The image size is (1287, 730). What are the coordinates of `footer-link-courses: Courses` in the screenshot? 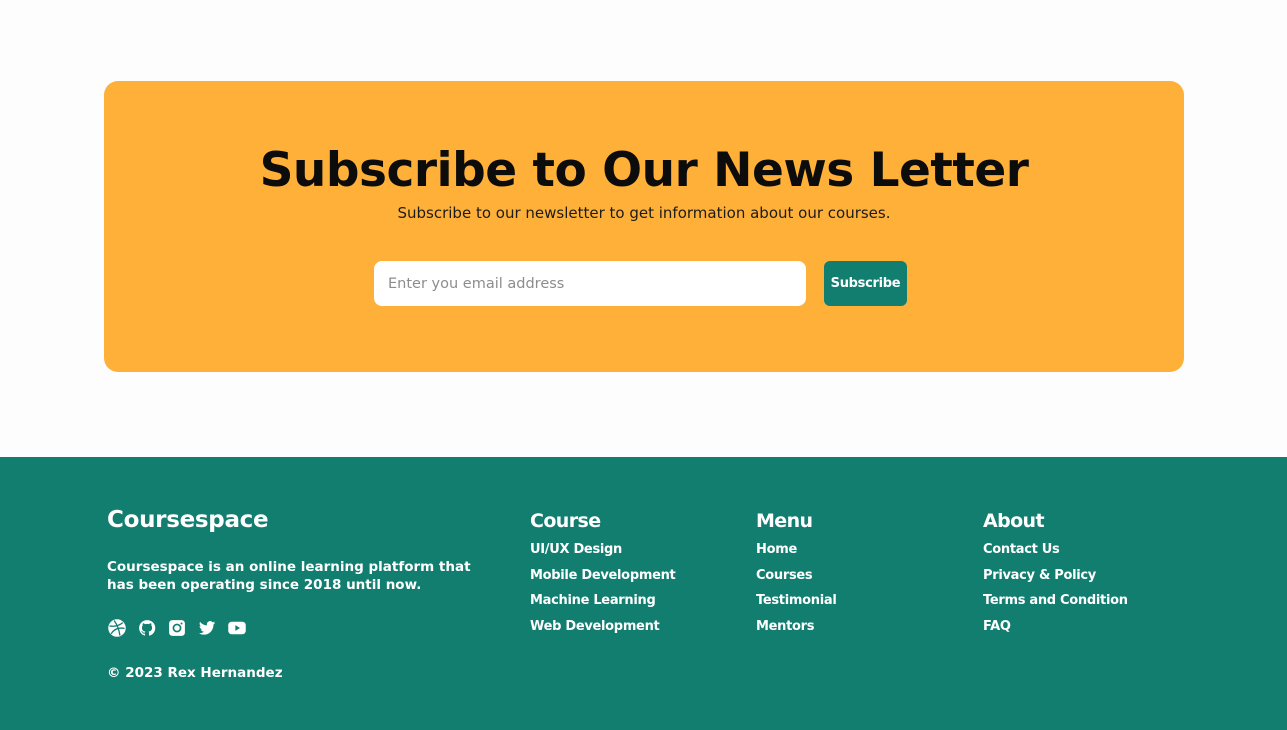 It's located at (796, 575).